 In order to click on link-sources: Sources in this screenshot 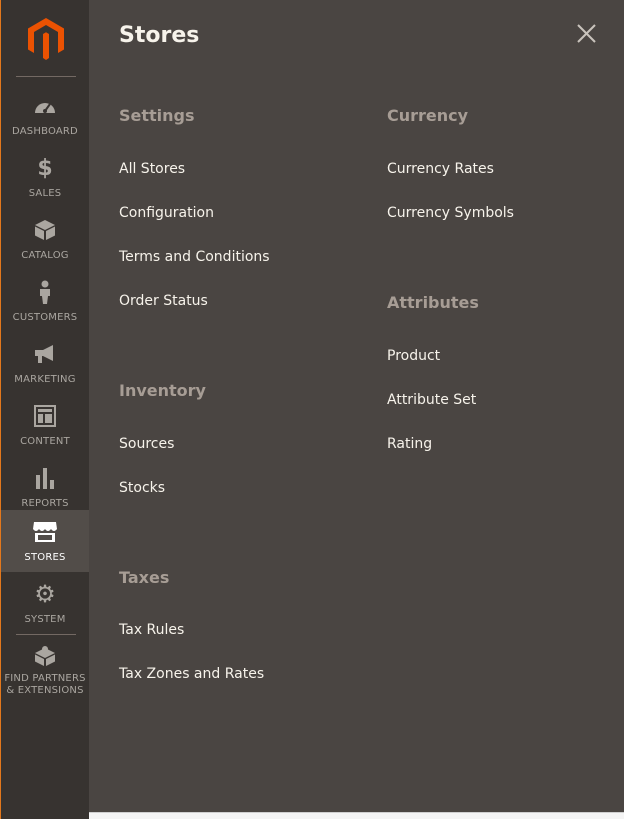, I will do `click(146, 444)`.